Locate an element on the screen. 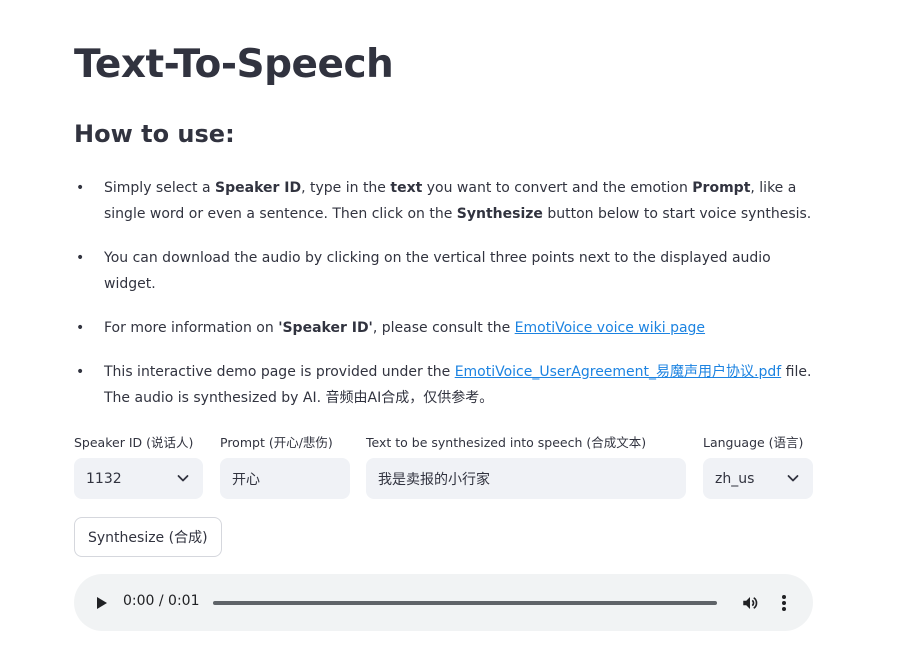 Image resolution: width=898 pixels, height=649 pixels. page-title: Text-To-Speech is located at coordinates (234, 64).